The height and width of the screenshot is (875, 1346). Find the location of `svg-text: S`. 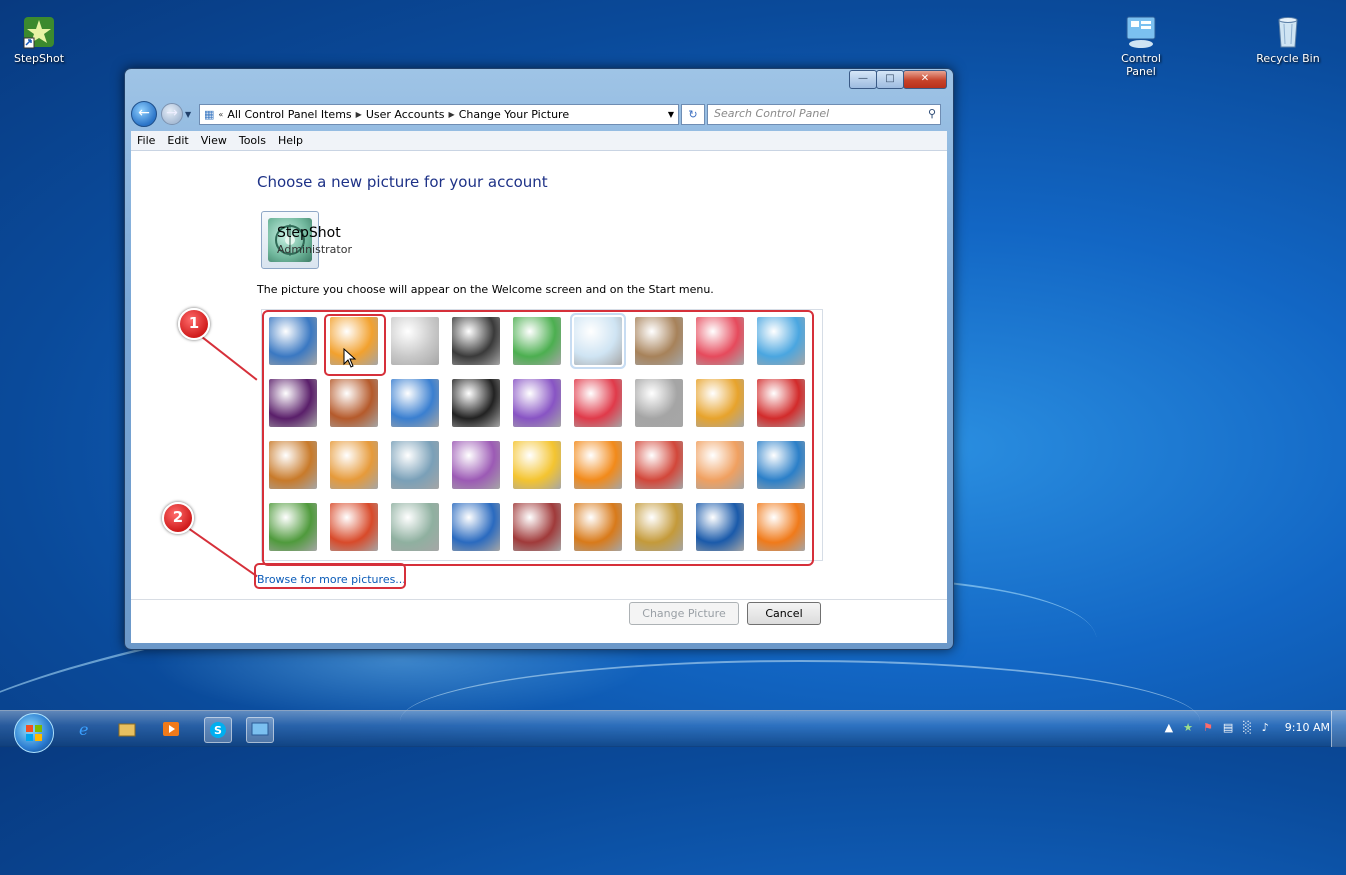

svg-text: S is located at coordinates (218, 730).